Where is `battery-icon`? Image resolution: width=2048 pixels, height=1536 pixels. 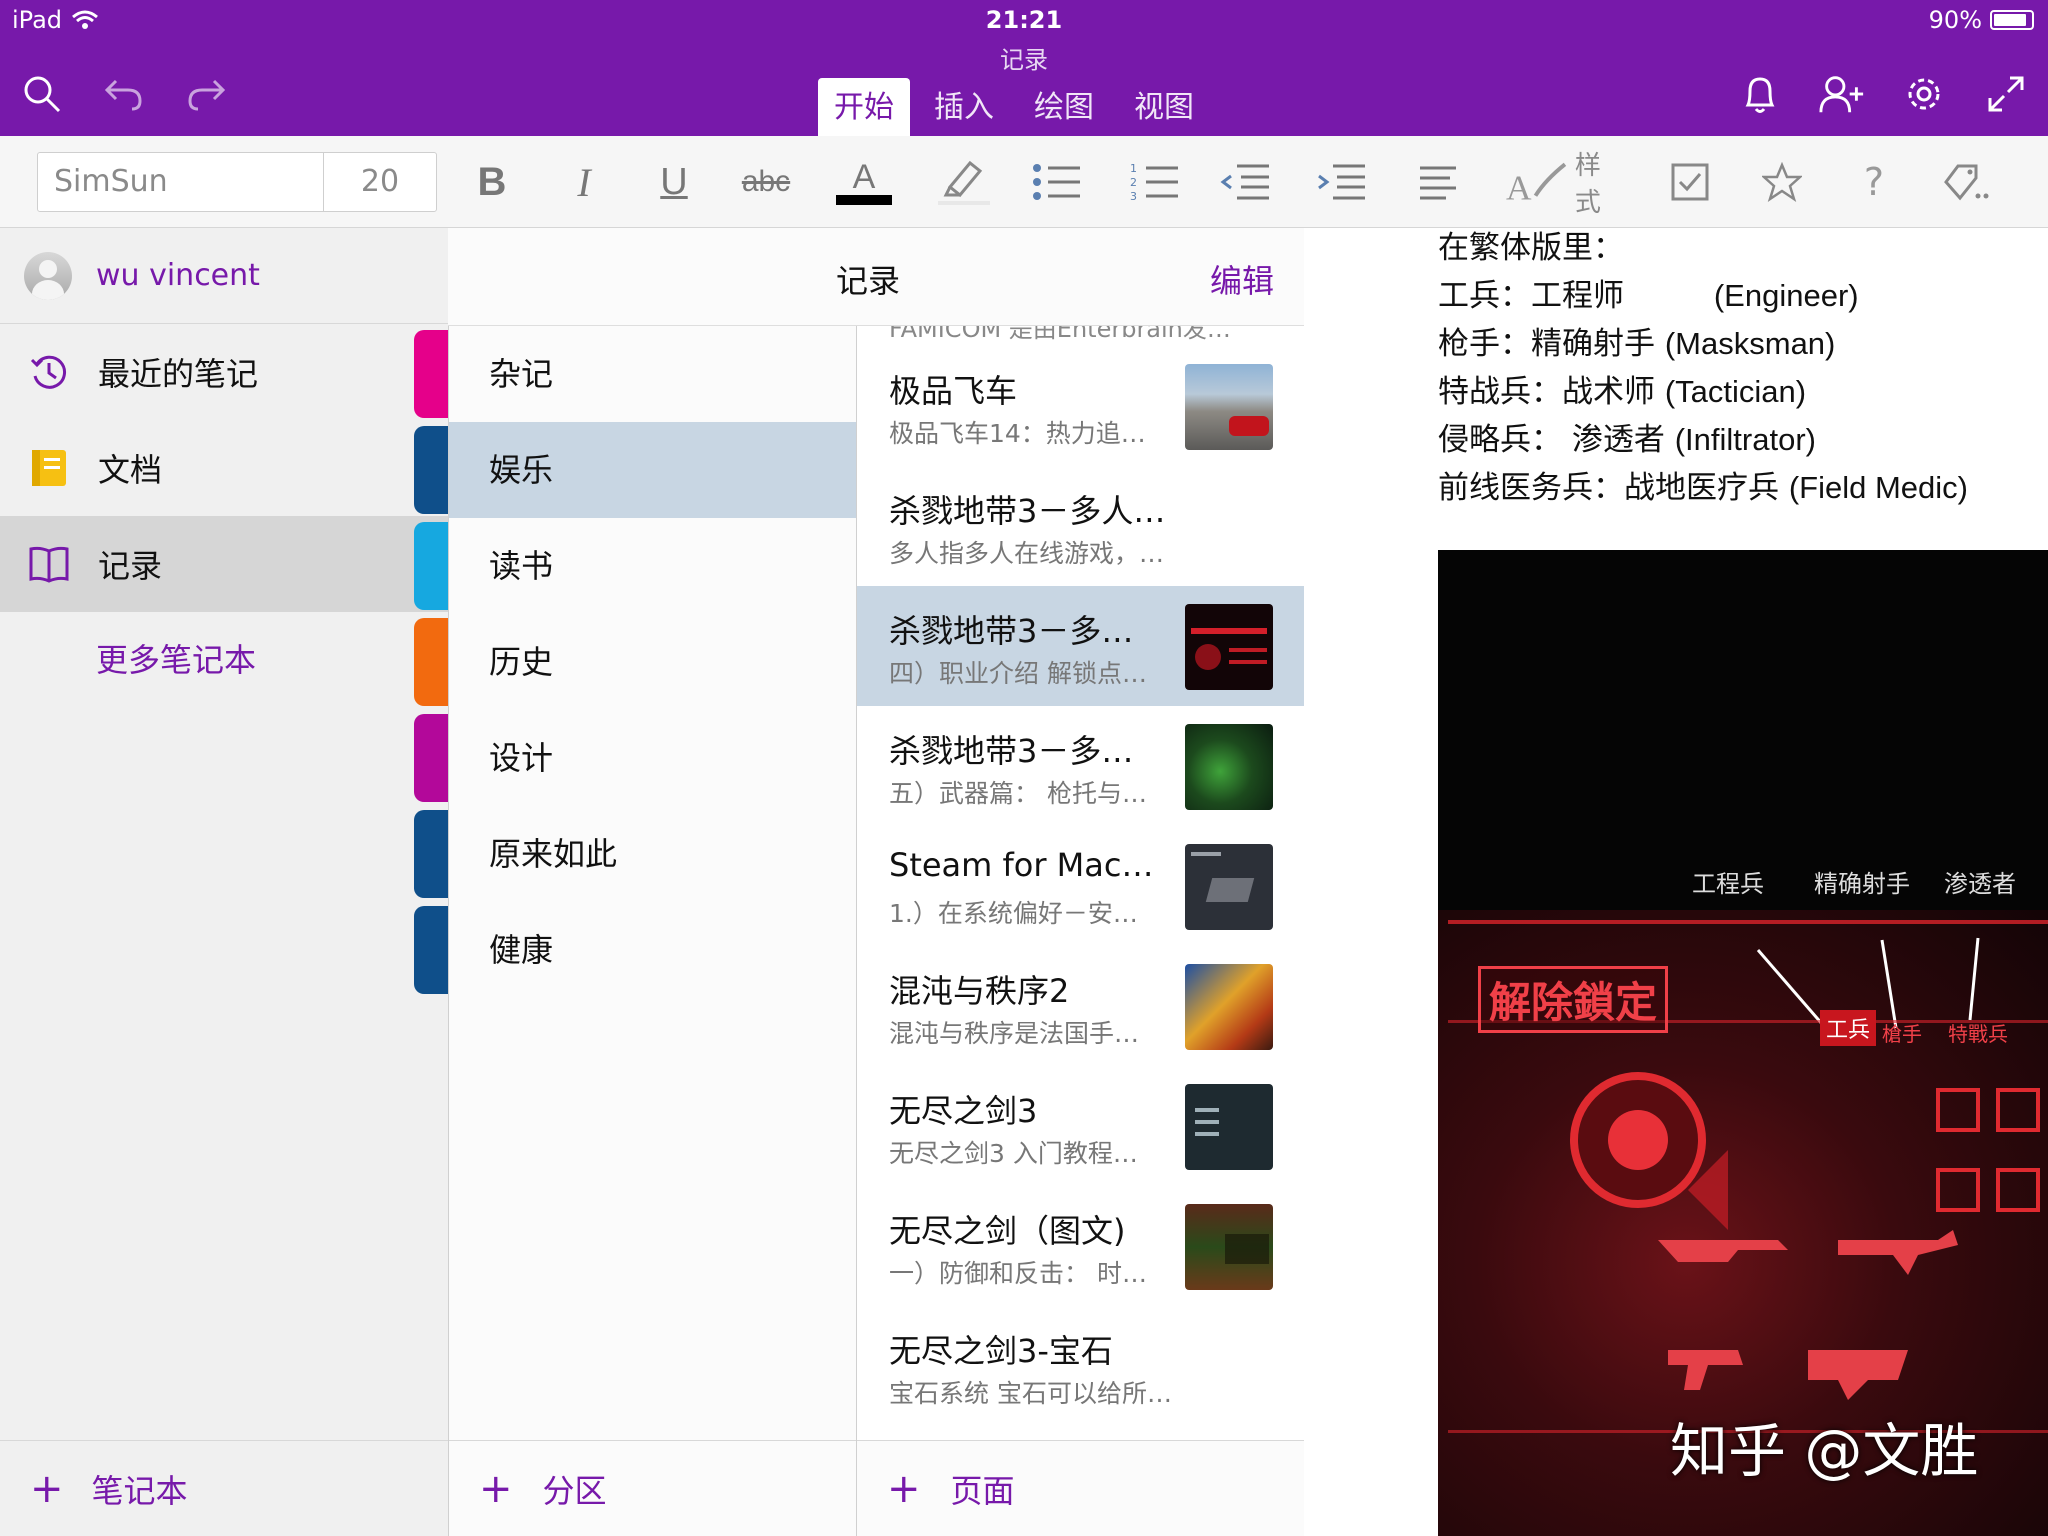 battery-icon is located at coordinates (2012, 20).